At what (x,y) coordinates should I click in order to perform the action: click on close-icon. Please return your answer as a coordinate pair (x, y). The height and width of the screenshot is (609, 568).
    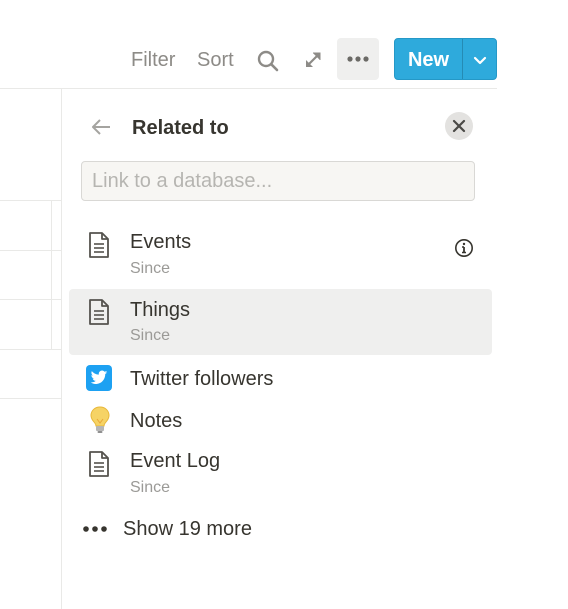
    Looking at the image, I should click on (459, 126).